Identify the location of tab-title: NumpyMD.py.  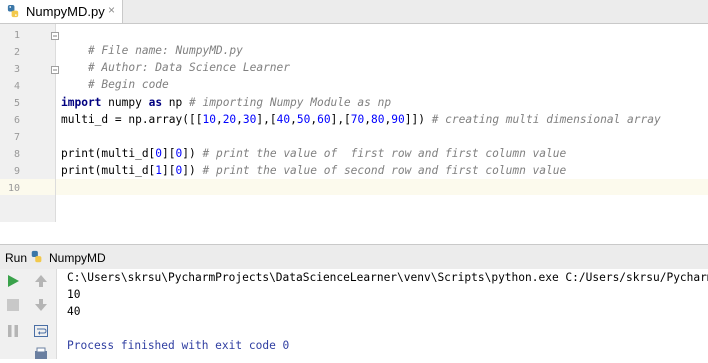
(65, 11).